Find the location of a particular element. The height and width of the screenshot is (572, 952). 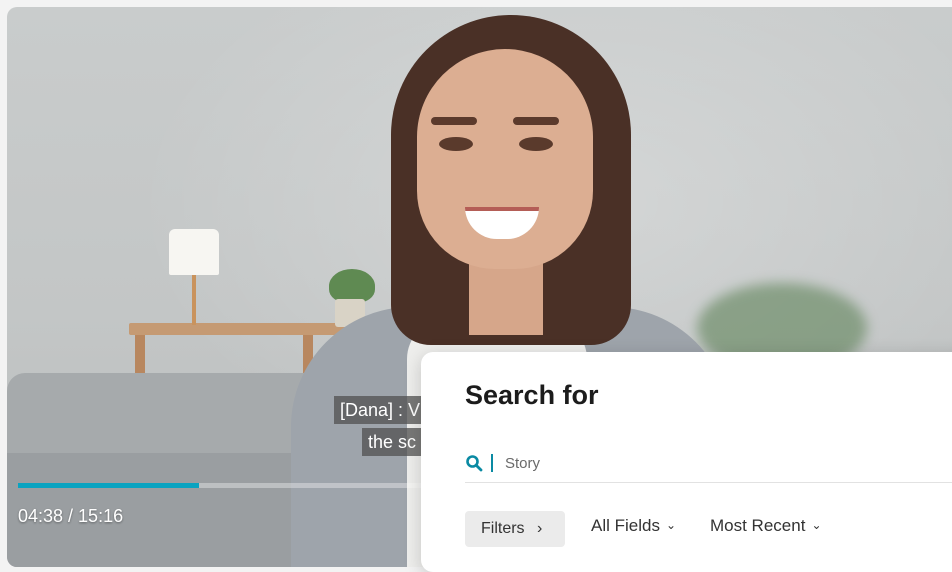

caption-line-2: the sc is located at coordinates (392, 442).